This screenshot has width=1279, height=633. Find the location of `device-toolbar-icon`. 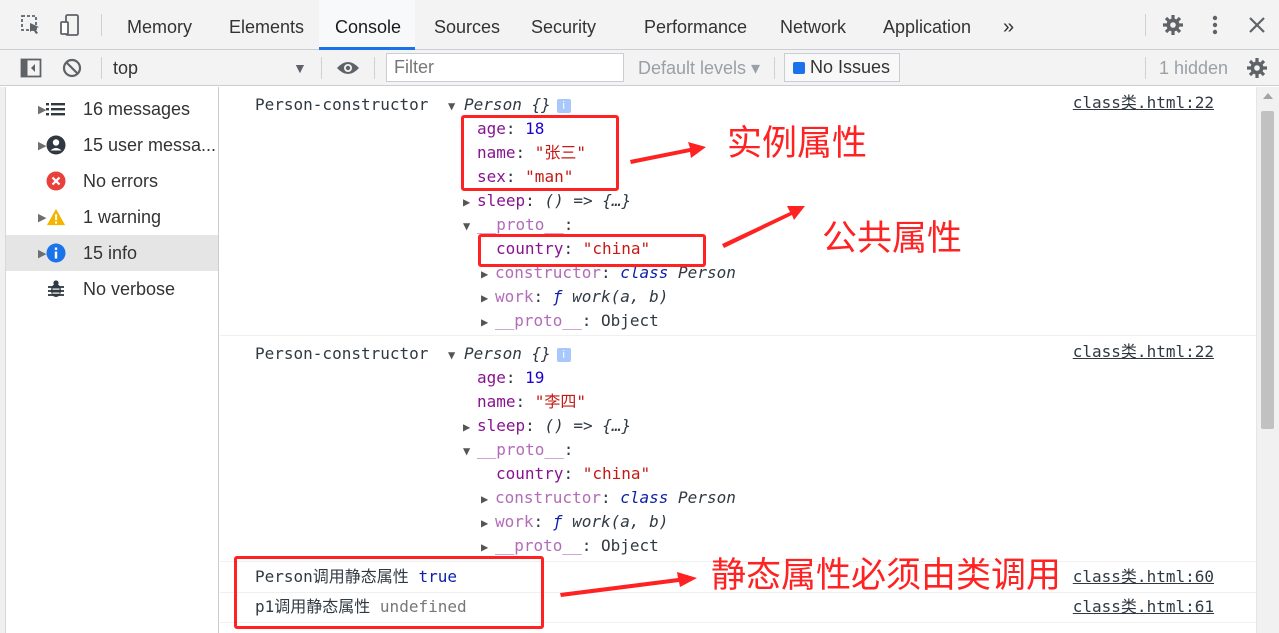

device-toolbar-icon is located at coordinates (70, 25).